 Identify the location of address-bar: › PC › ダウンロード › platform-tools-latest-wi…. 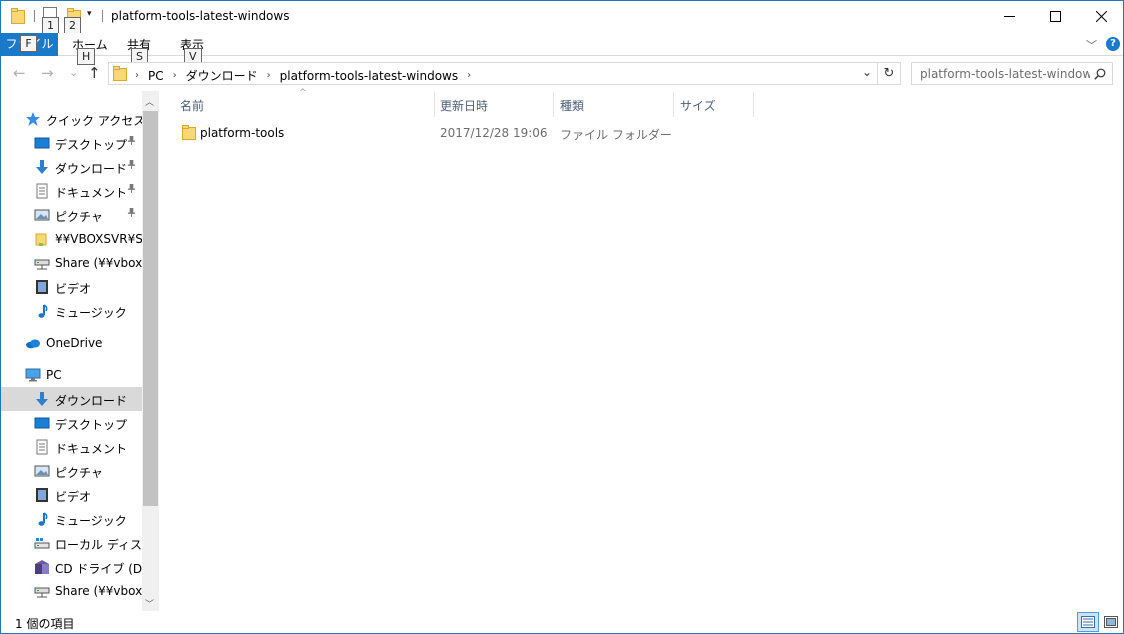
(493, 73).